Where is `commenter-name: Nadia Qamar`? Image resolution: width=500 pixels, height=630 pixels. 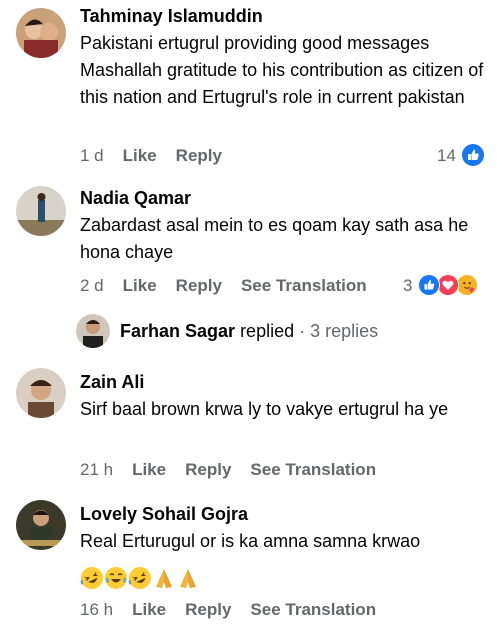 commenter-name: Nadia Qamar is located at coordinates (135, 198).